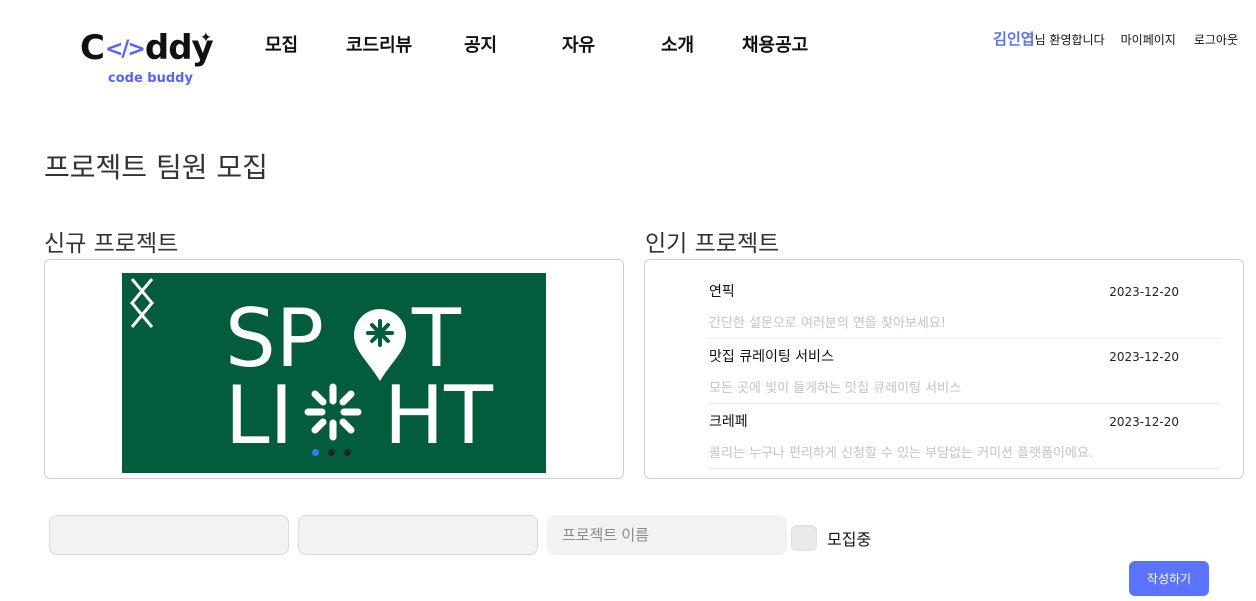  Describe the element at coordinates (804, 538) in the screenshot. I see `recruiting-checkbox` at that location.